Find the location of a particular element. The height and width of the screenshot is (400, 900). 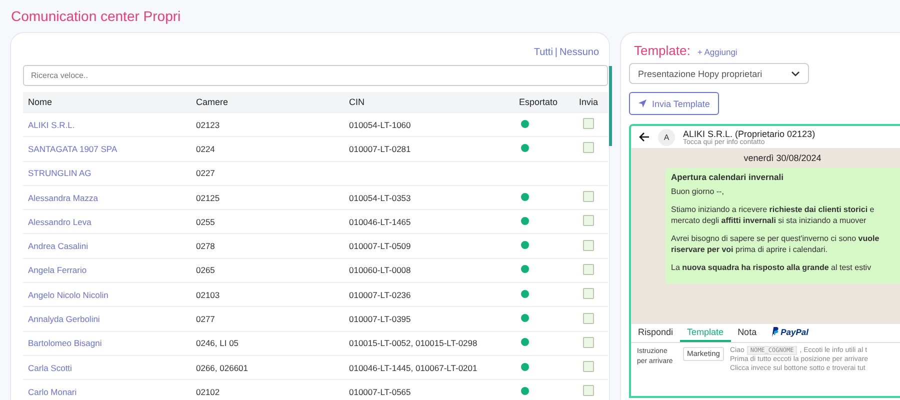

send-icon is located at coordinates (642, 103).